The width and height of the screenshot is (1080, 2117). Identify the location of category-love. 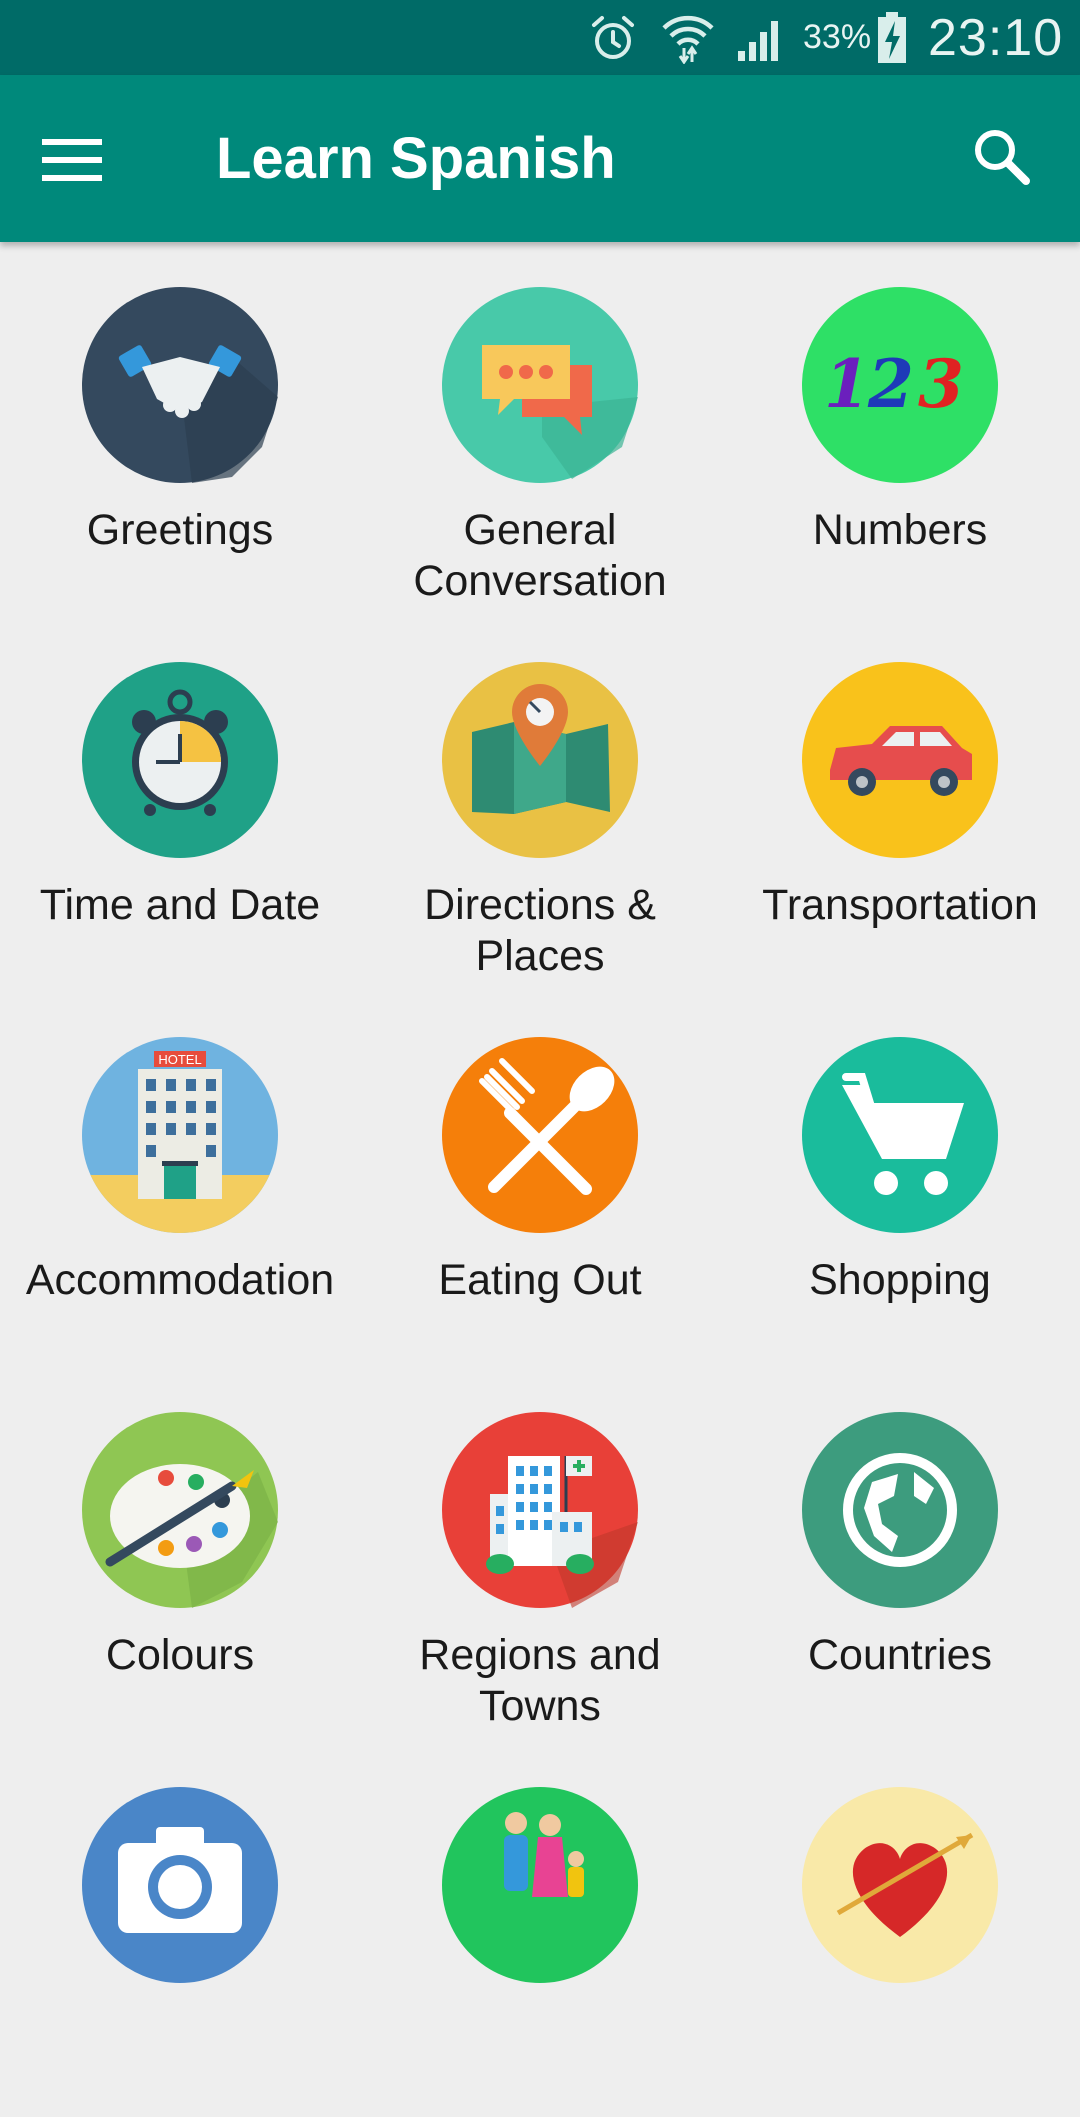
(900, 1929).